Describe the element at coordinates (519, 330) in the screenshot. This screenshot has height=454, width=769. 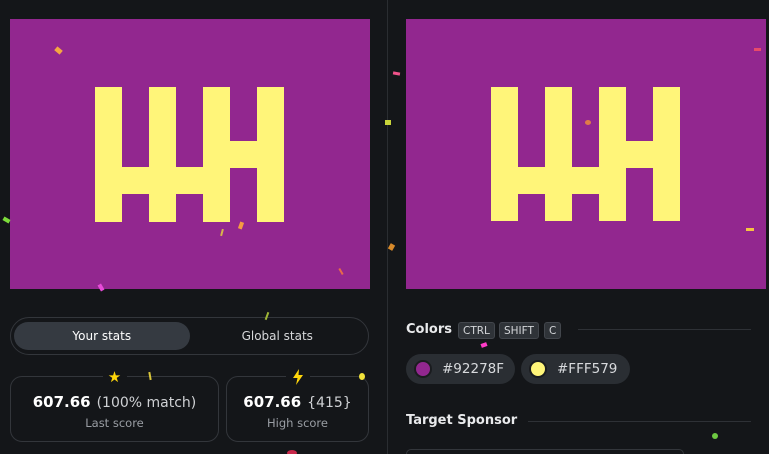
I see `shortcut-key-shift: SHIFT` at that location.